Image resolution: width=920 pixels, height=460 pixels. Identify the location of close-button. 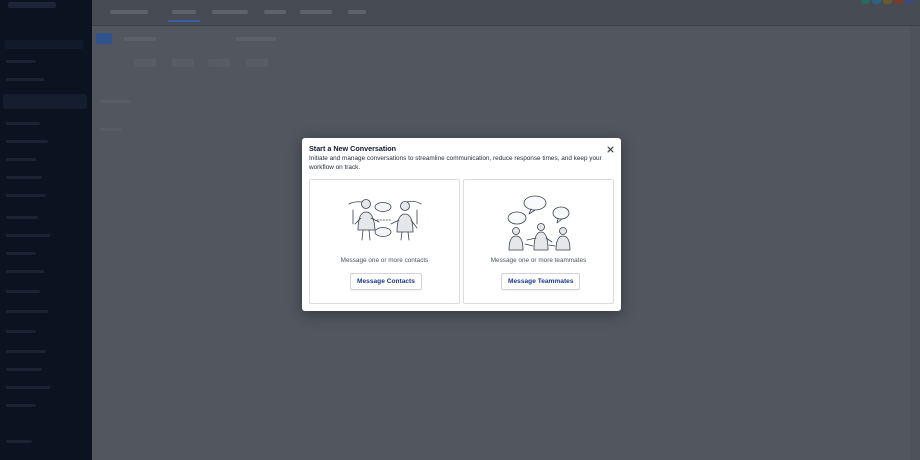
(610, 149).